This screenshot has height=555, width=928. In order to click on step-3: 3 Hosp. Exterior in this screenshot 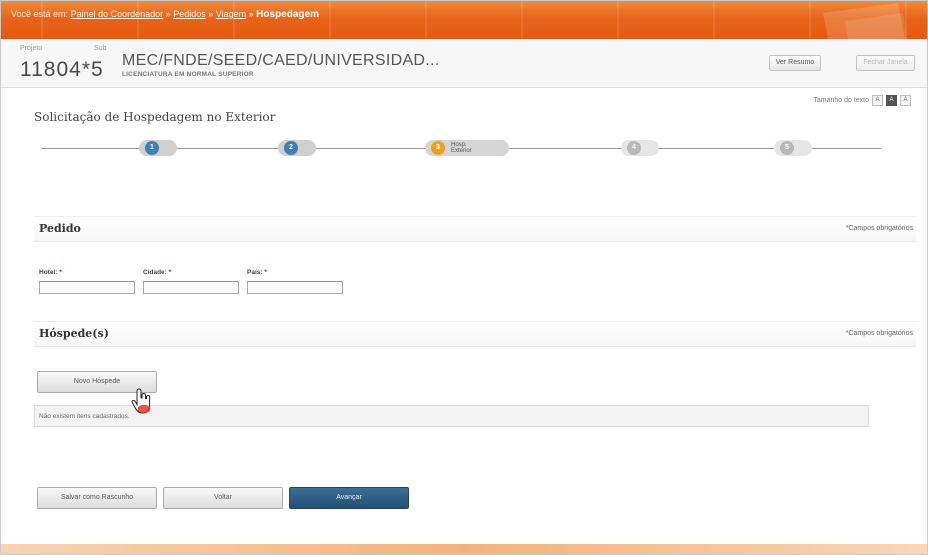, I will do `click(467, 148)`.